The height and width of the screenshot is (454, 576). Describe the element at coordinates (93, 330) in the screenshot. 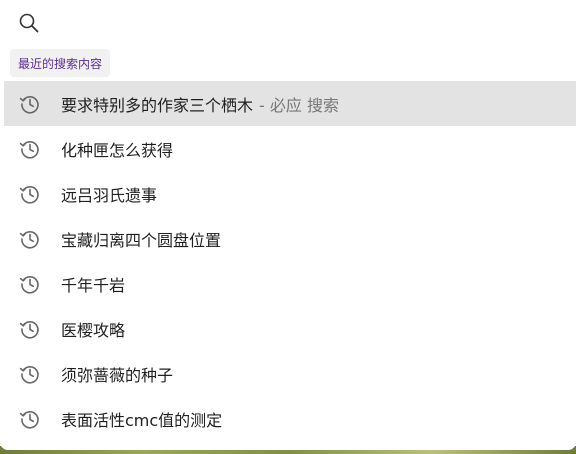

I see `list-item-label: 医樱攻略` at that location.